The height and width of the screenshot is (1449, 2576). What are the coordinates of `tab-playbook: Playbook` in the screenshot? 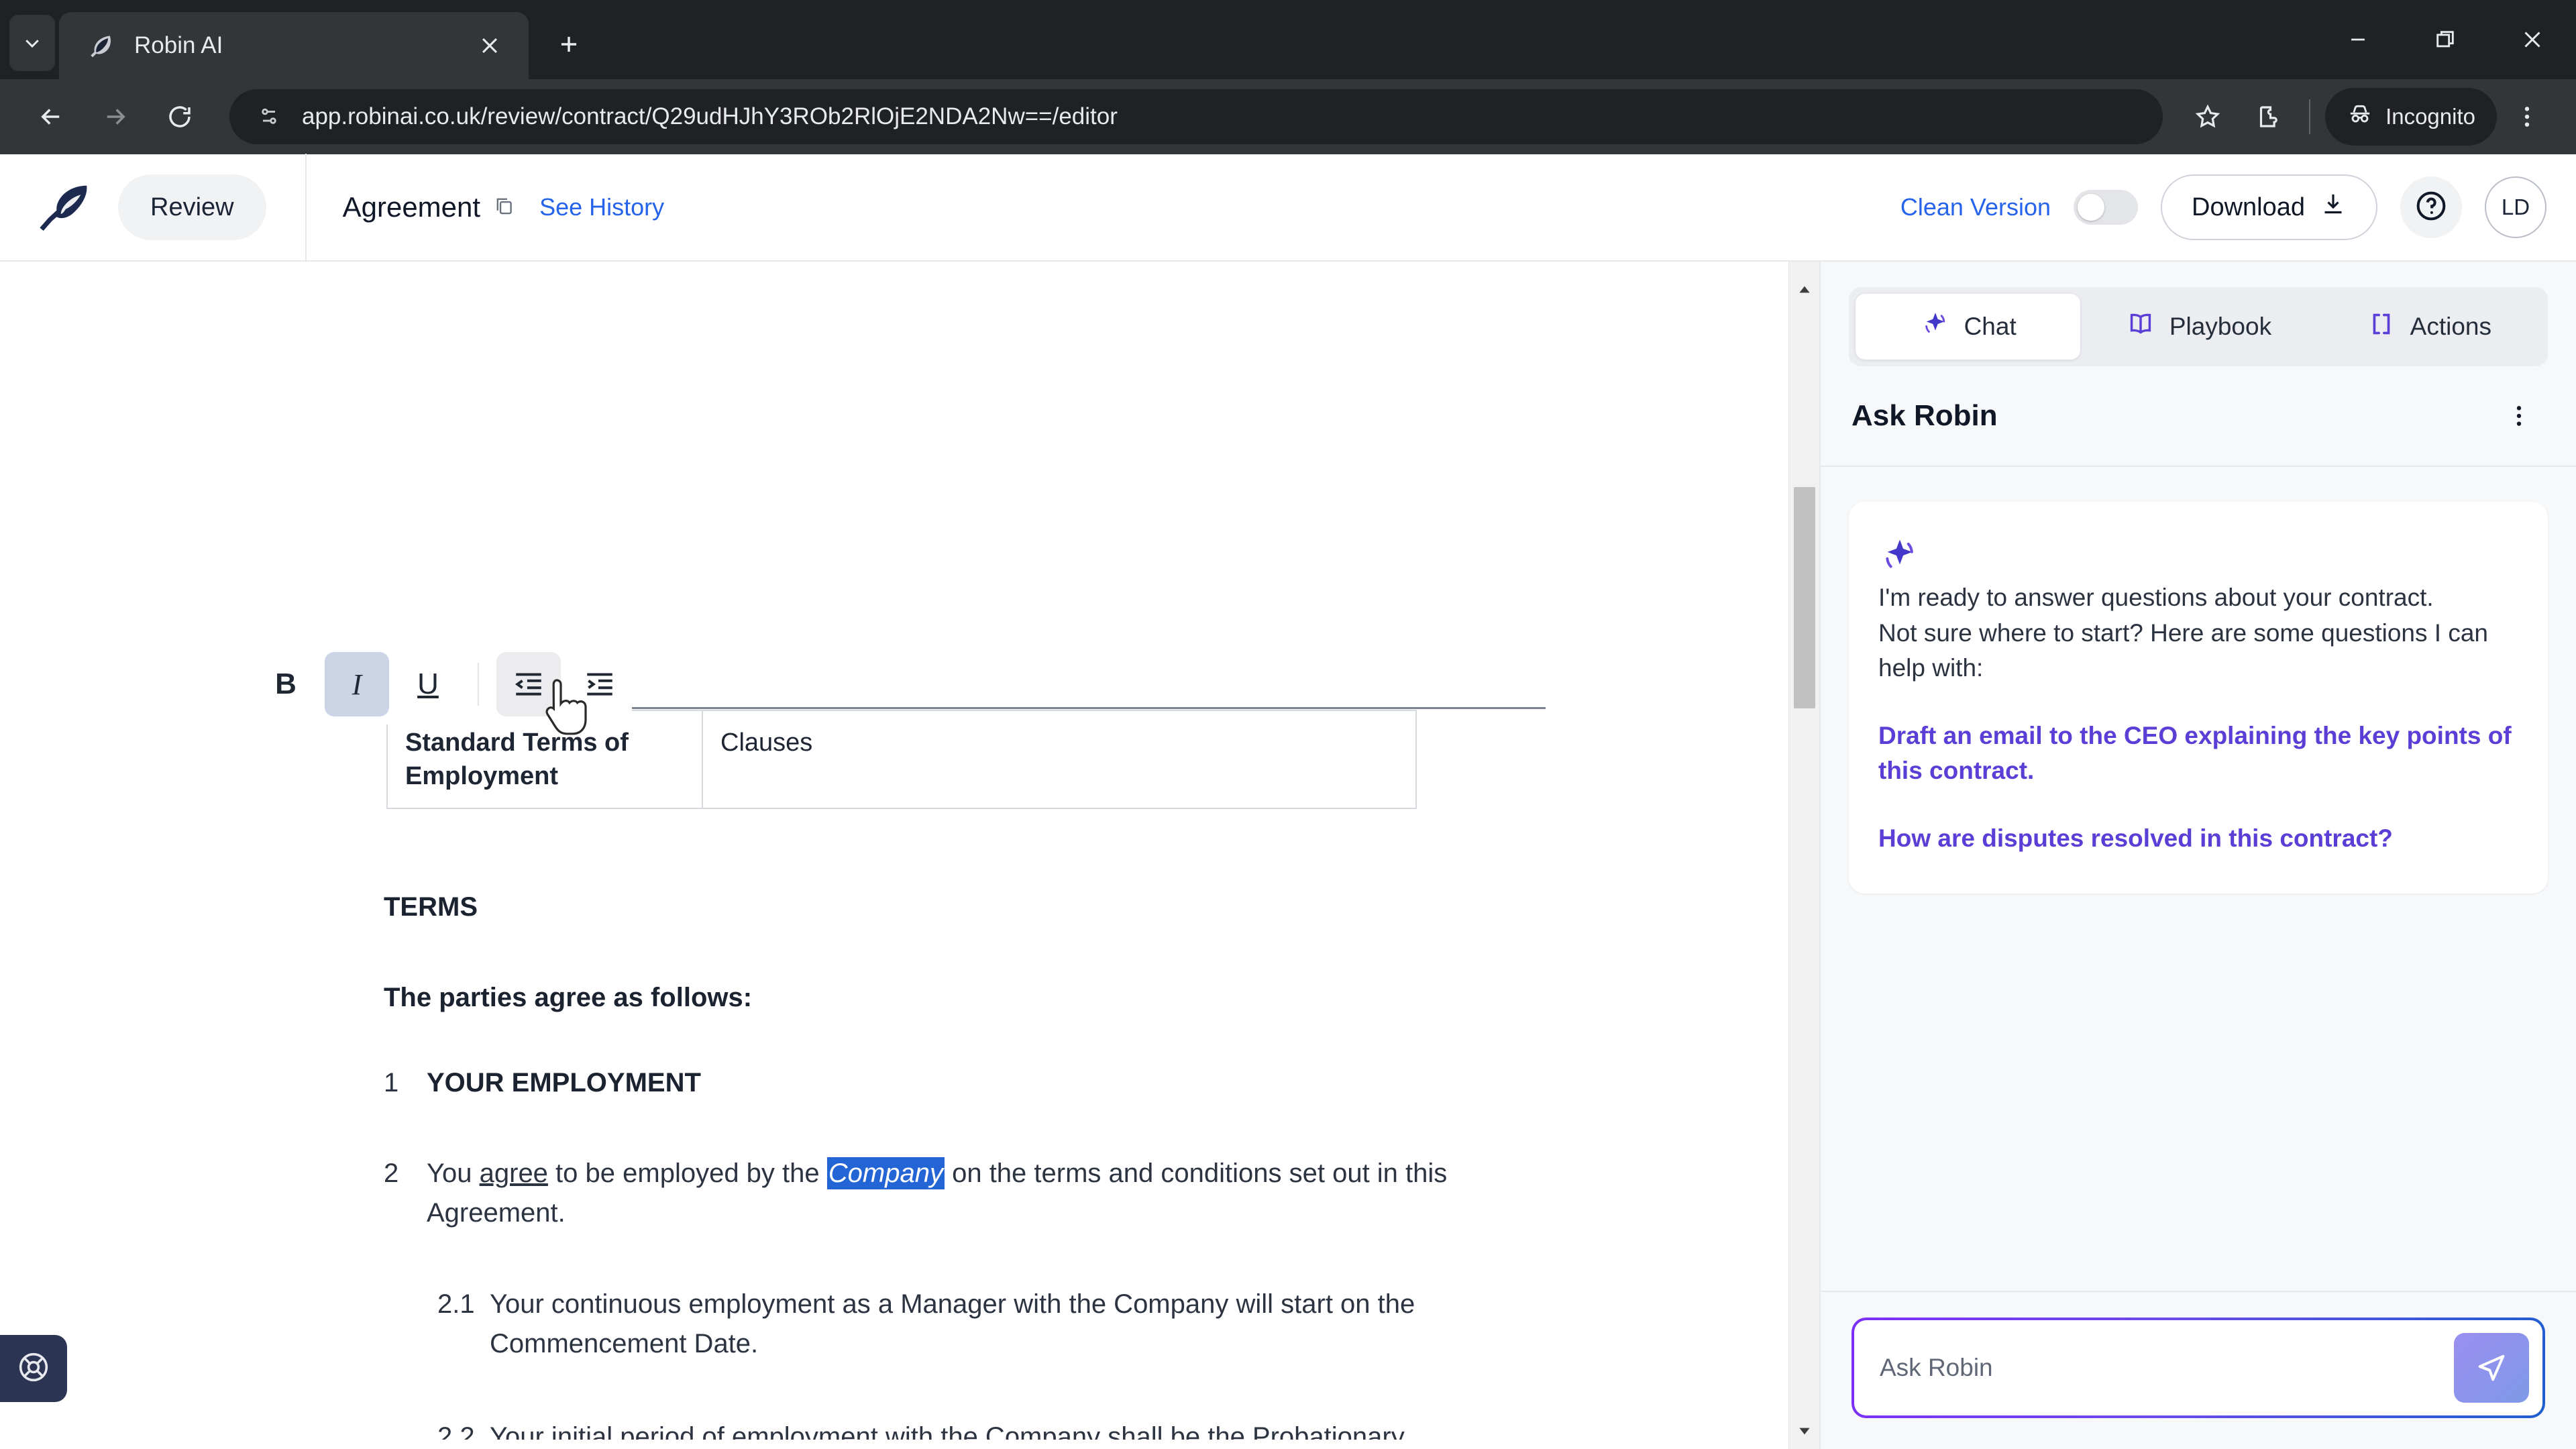 It's located at (2198, 327).